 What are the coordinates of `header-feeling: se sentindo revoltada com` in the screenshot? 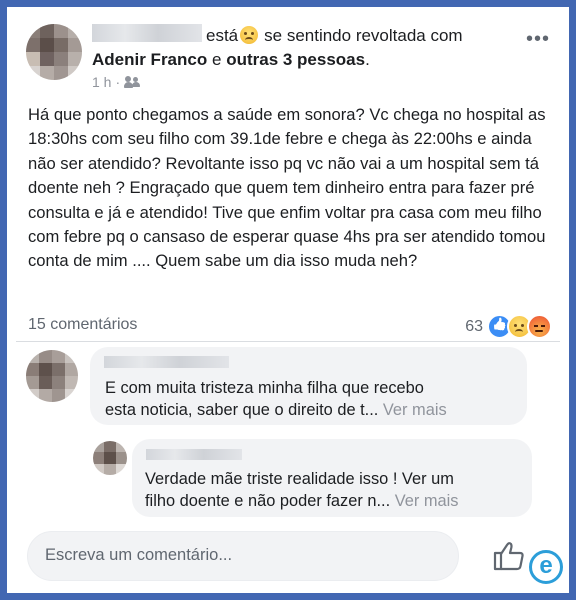 It's located at (363, 35).